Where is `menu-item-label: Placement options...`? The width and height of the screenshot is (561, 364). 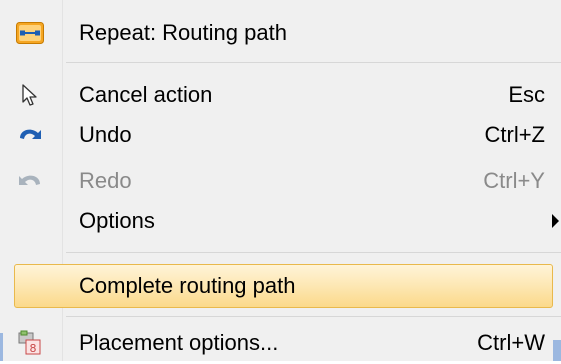 menu-item-label: Placement options... is located at coordinates (179, 342).